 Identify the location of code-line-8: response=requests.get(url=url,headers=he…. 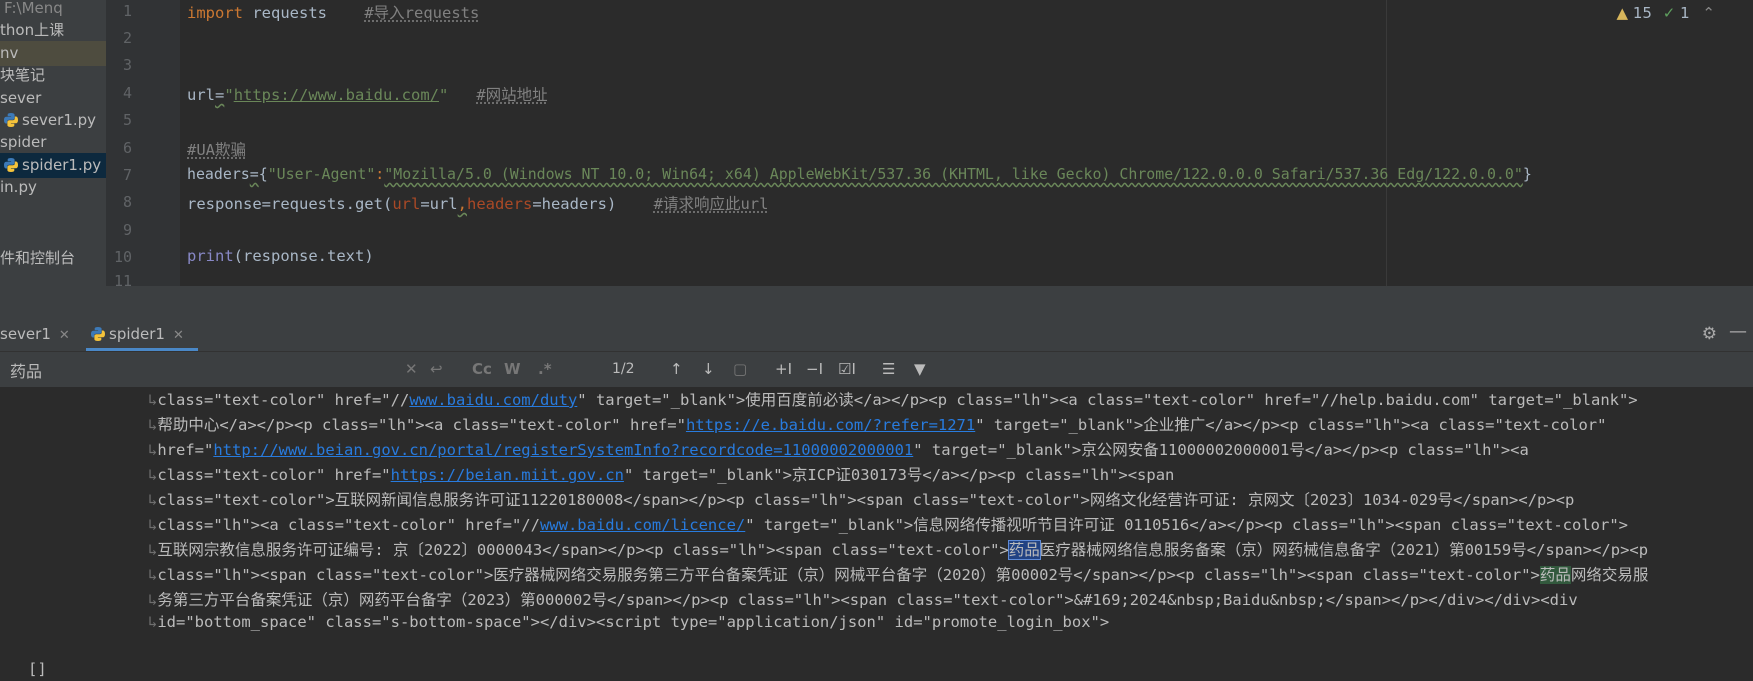
(477, 203).